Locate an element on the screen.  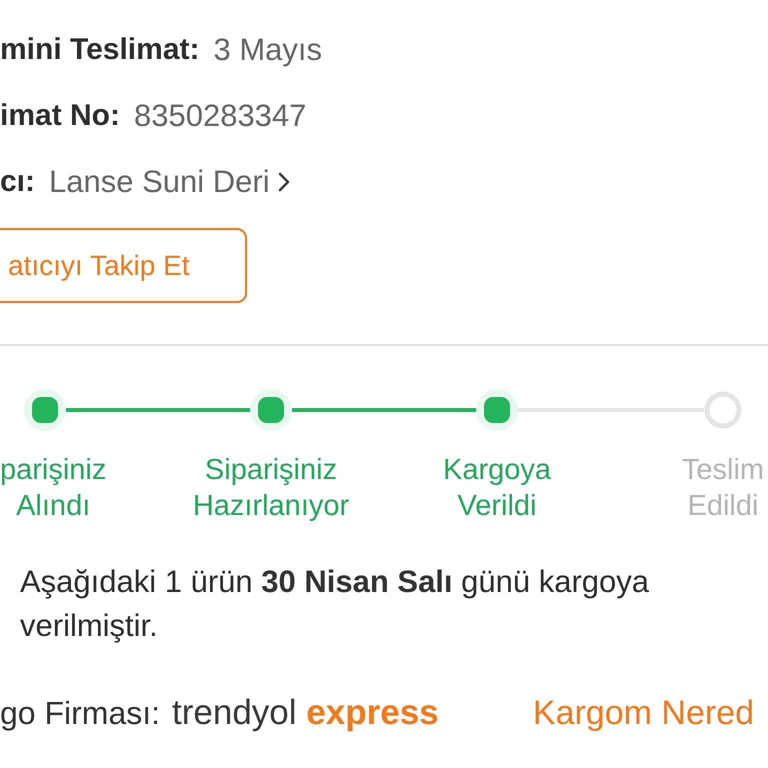
seller-link: Lanse Suni Deri is located at coordinates (169, 182).